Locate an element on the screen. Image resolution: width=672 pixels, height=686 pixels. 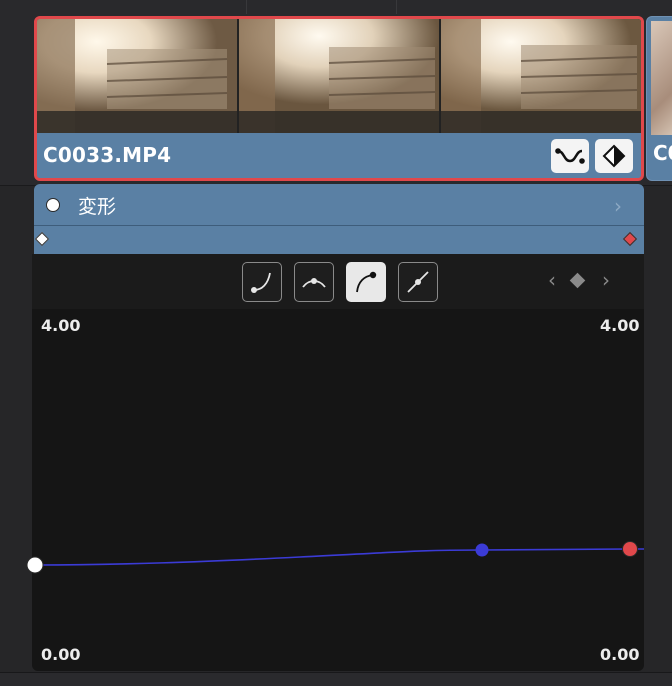
ease-in-curve-icon is located at coordinates (261, 282).